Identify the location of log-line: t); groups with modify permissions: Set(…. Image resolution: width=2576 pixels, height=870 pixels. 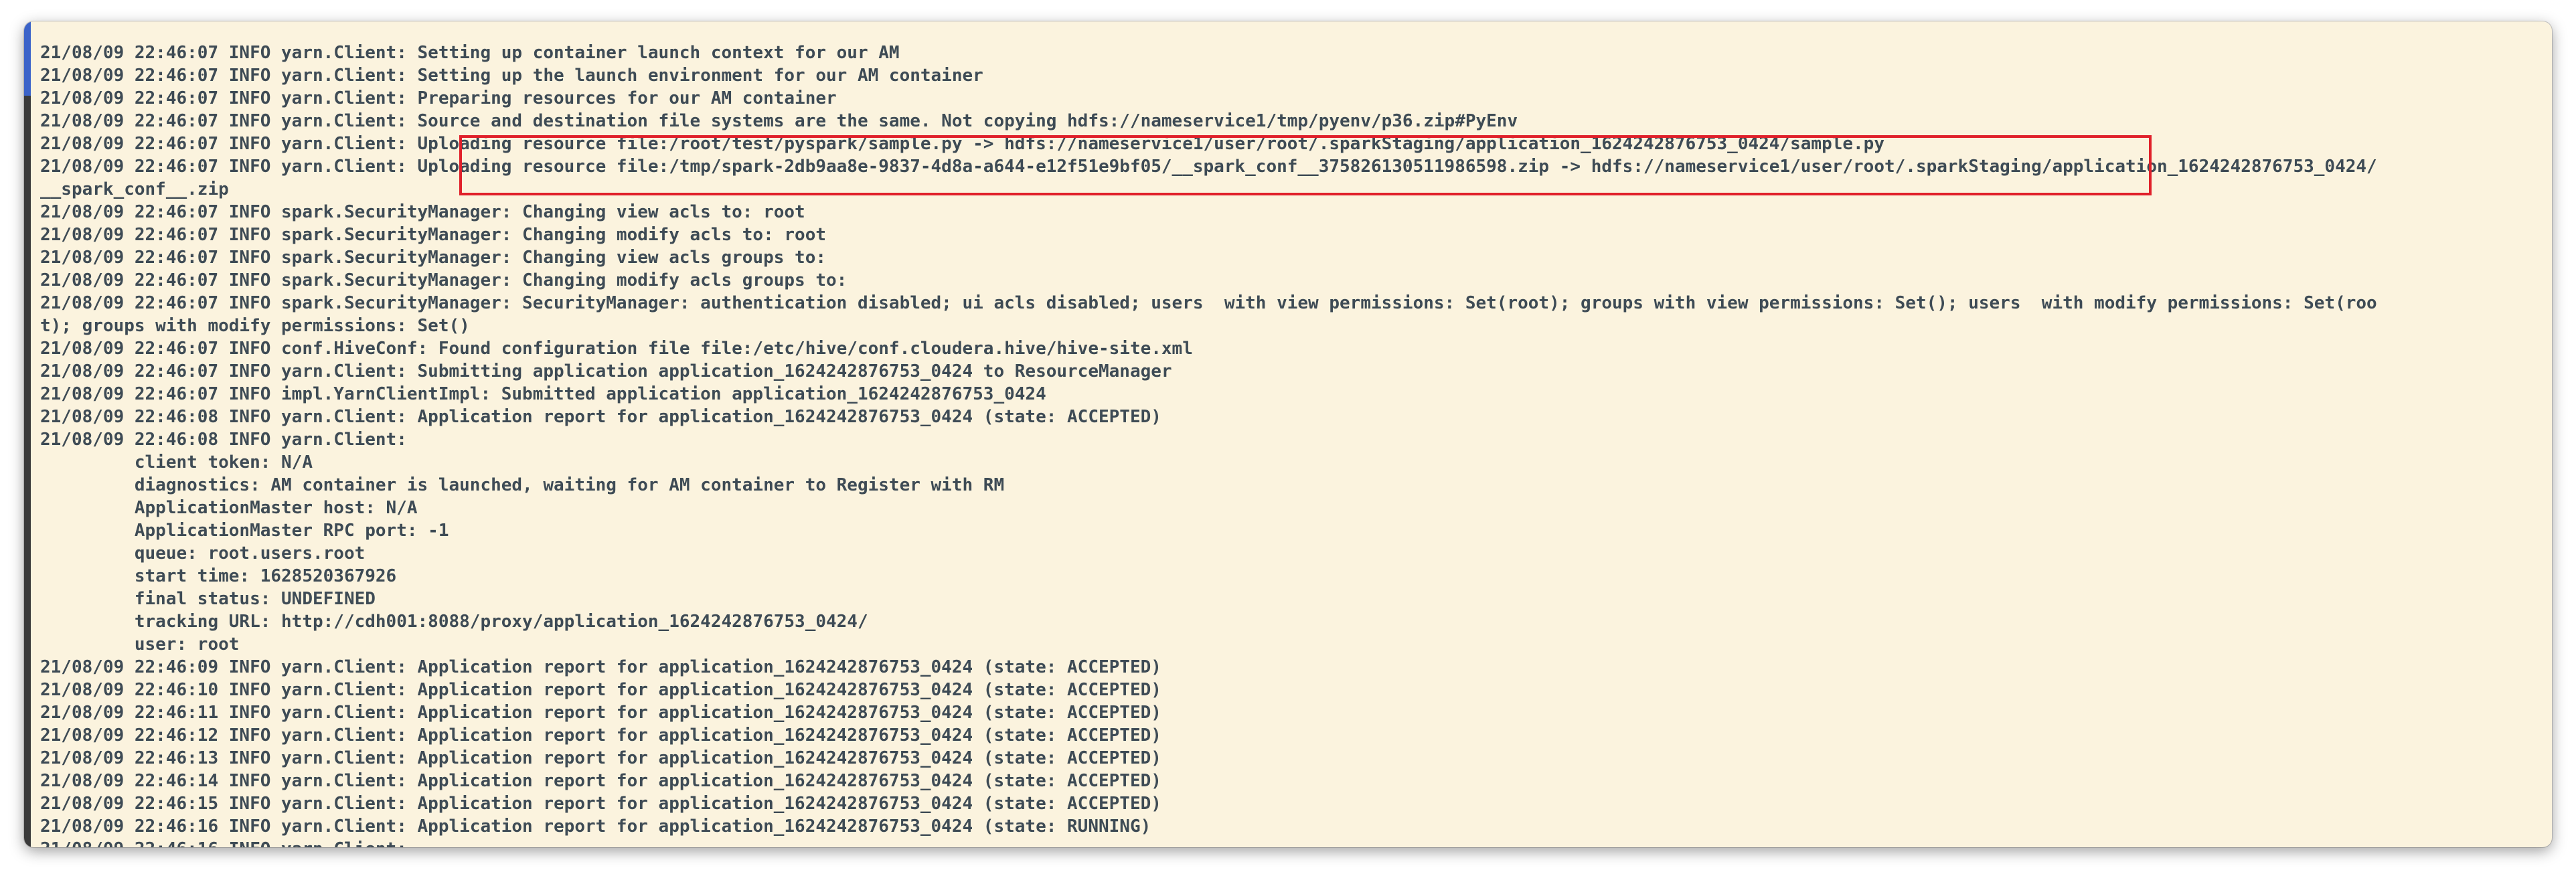
(255, 326).